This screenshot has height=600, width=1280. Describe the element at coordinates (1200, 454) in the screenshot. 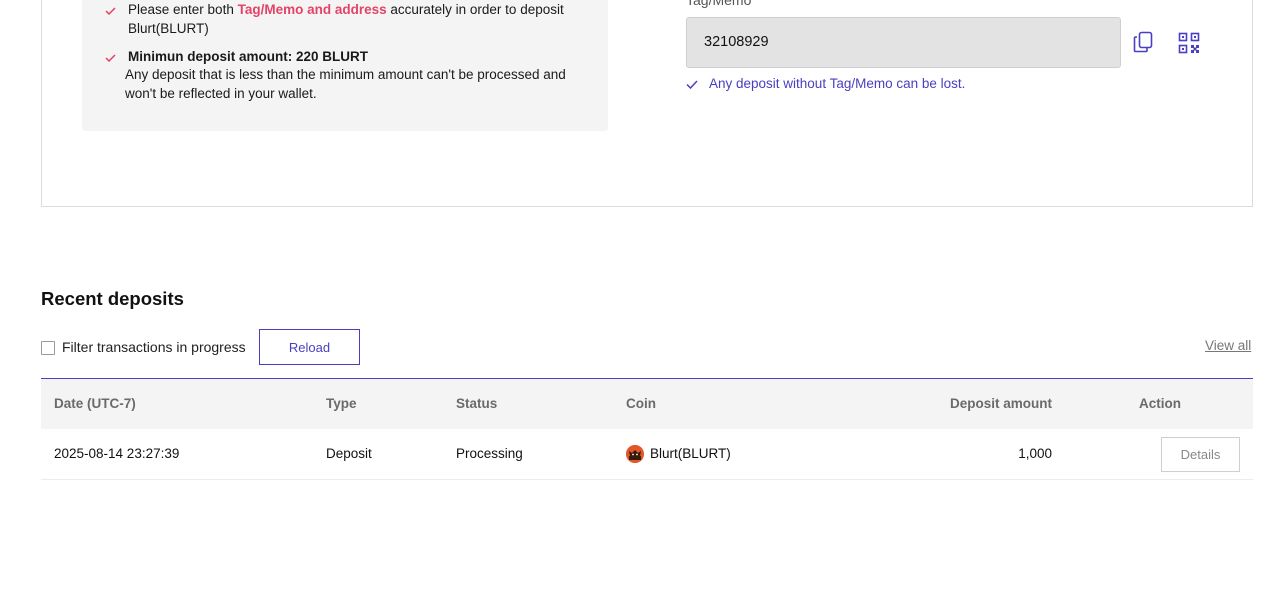

I see `details-button: Details` at that location.